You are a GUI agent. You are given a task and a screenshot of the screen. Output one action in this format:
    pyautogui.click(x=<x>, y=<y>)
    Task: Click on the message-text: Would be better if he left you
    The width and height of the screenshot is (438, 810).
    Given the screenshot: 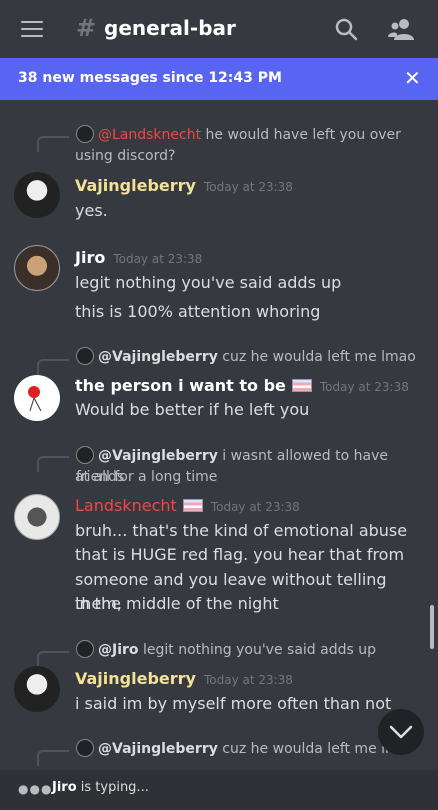 What is the action you would take?
    pyautogui.click(x=192, y=409)
    